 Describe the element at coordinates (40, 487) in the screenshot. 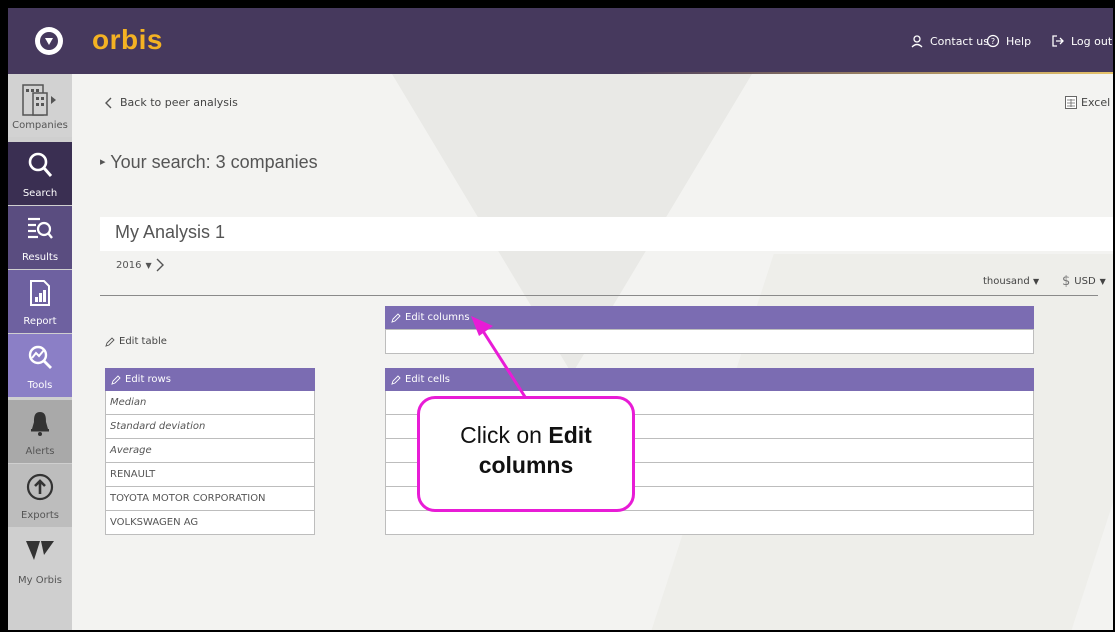

I see `export-icon` at that location.